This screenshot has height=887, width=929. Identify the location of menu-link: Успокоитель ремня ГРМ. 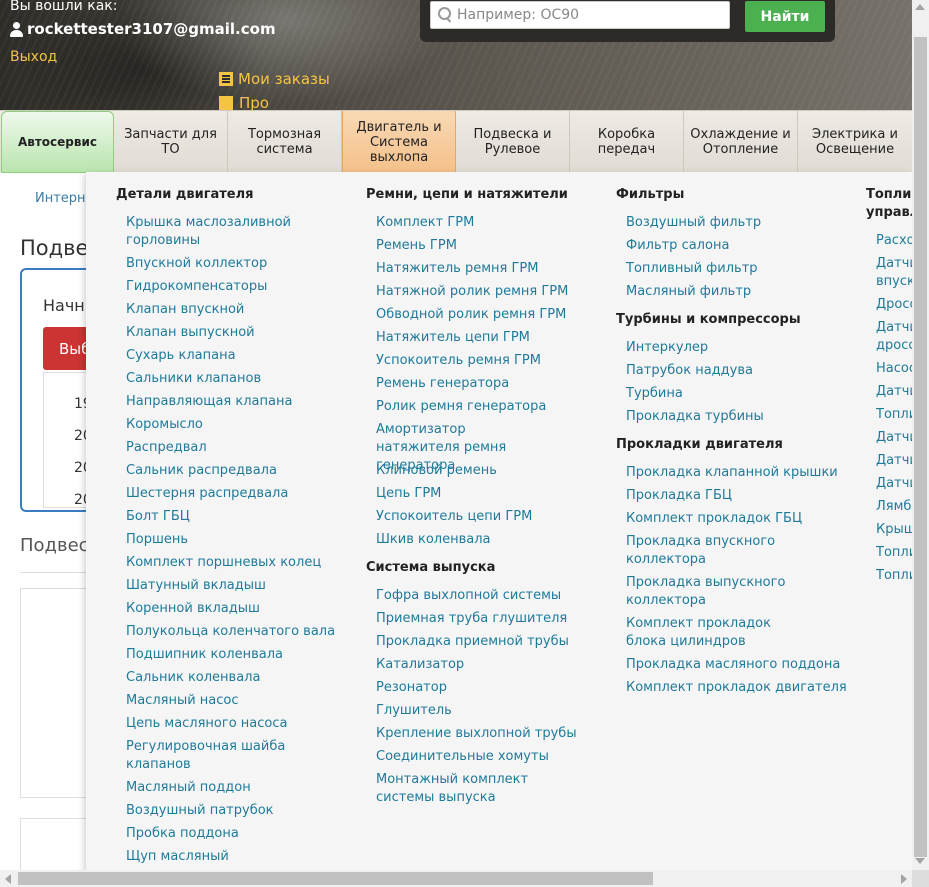
(491, 361).